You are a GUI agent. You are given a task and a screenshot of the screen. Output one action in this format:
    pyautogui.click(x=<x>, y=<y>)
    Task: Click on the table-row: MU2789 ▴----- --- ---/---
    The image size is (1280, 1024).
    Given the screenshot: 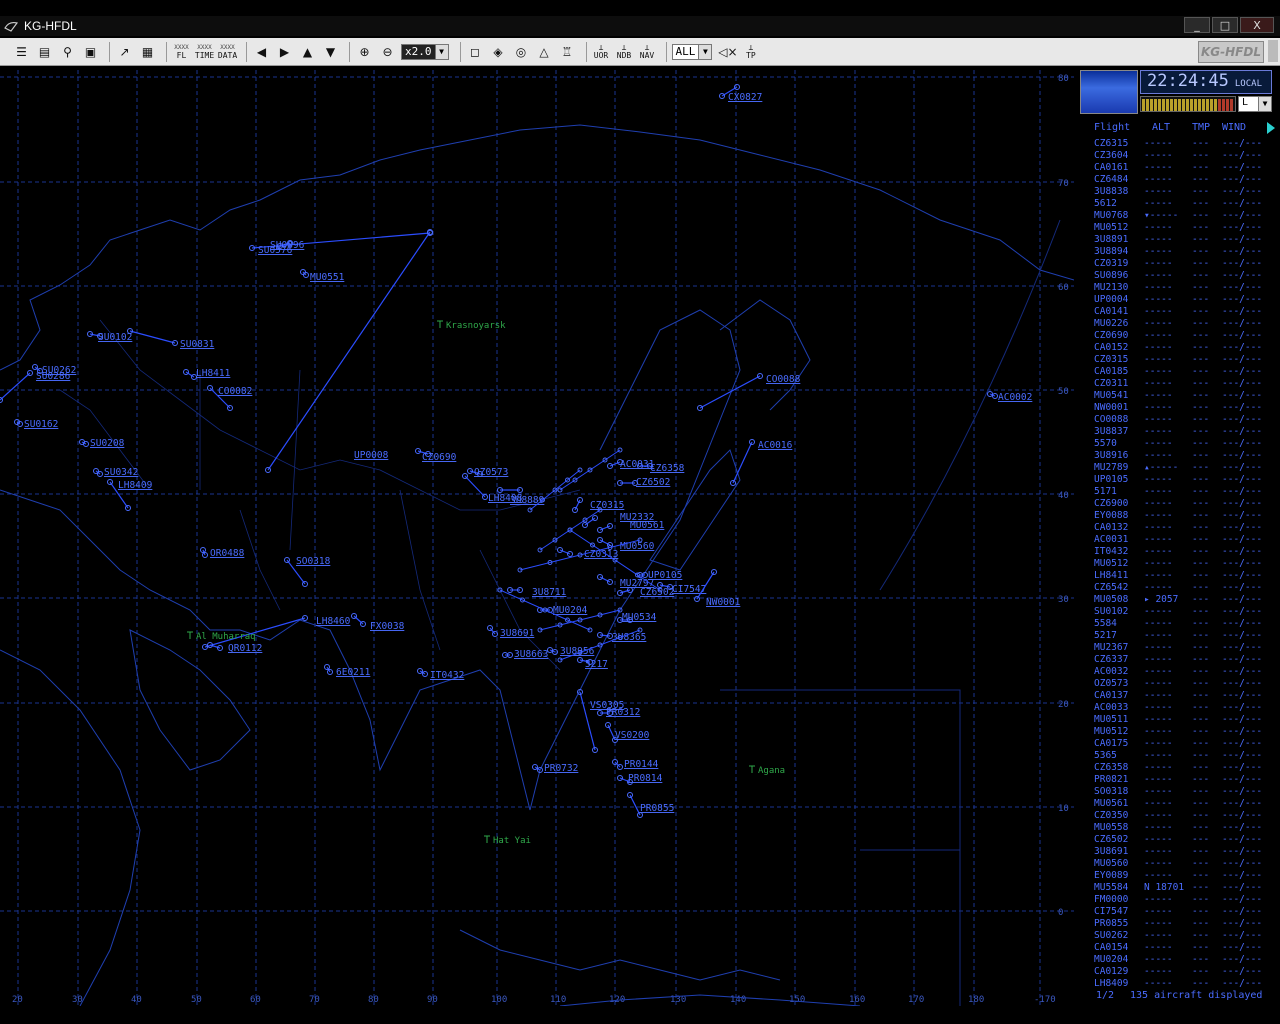 What is the action you would take?
    pyautogui.click(x=1178, y=468)
    